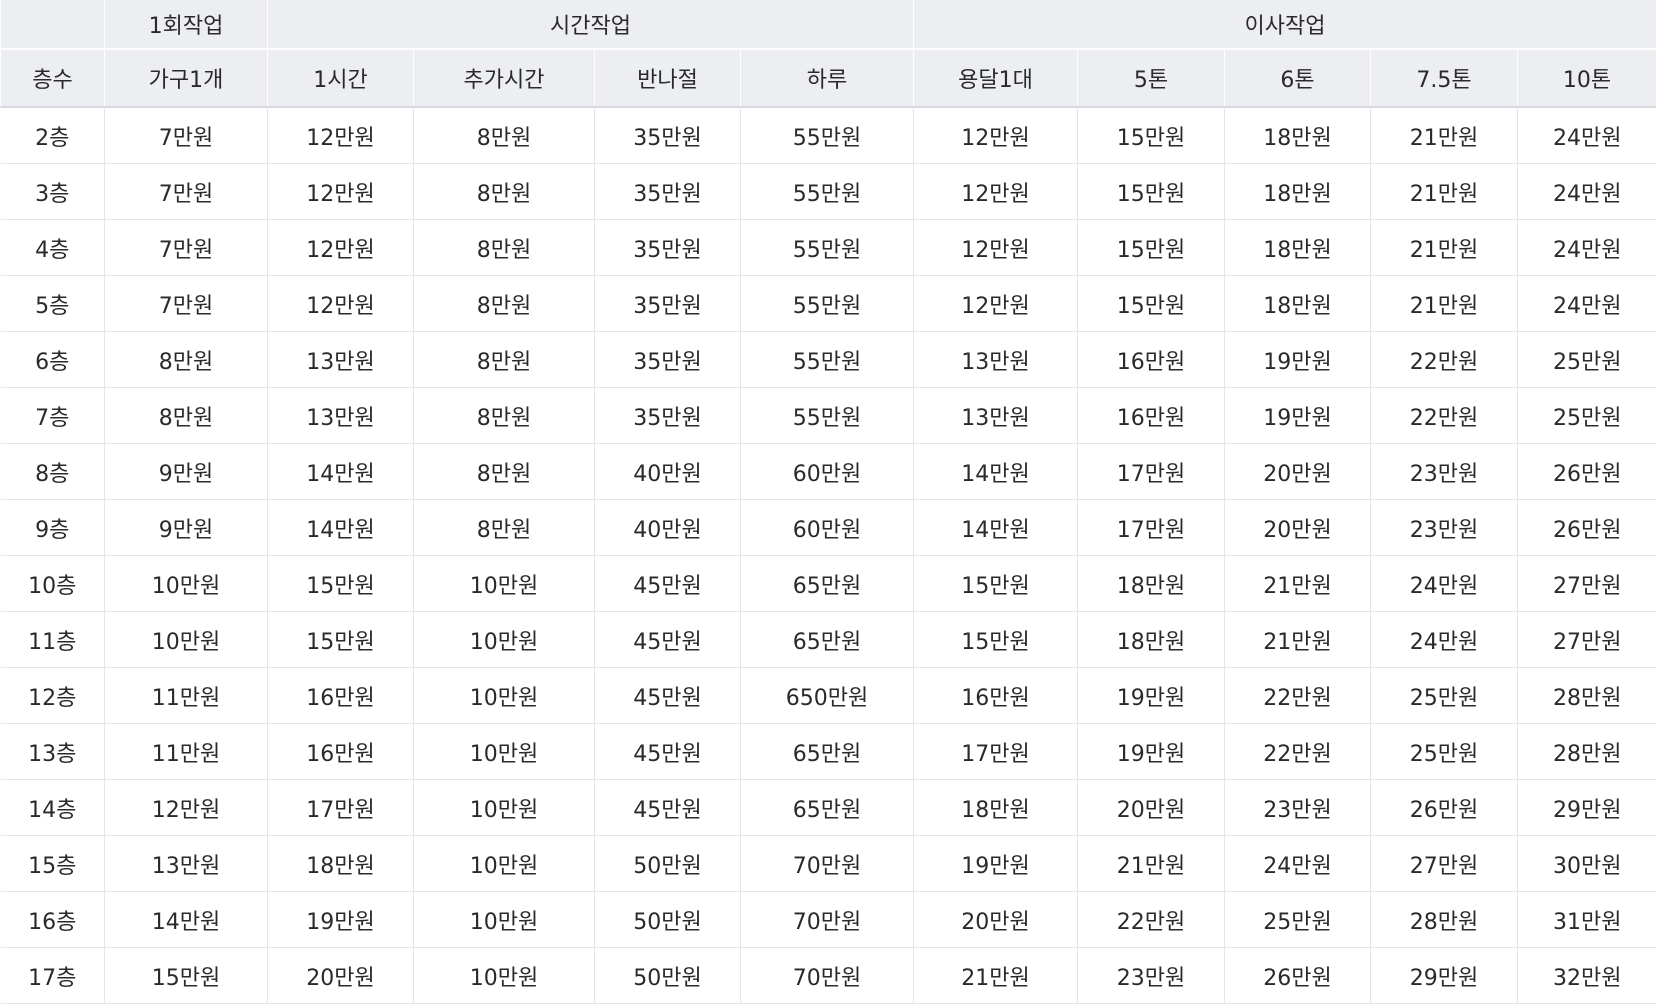 This screenshot has width=1656, height=1006. What do you see at coordinates (186, 471) in the screenshot?
I see `price-cell: 9만원` at bounding box center [186, 471].